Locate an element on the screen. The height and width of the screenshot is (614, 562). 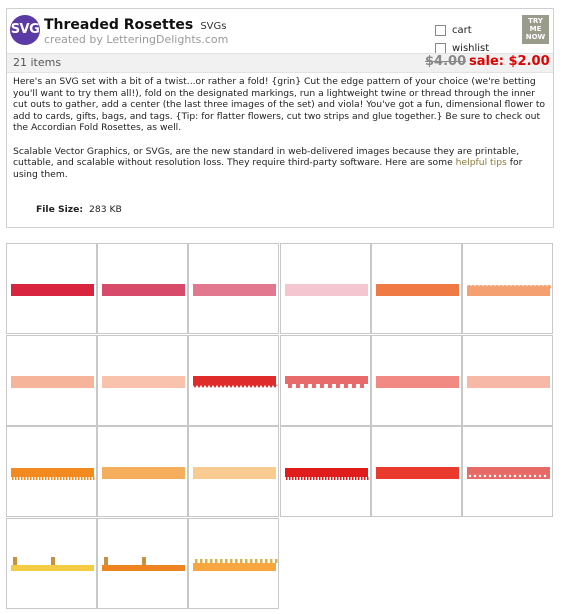
file-size: File Size: 283 KB is located at coordinates (79, 209).